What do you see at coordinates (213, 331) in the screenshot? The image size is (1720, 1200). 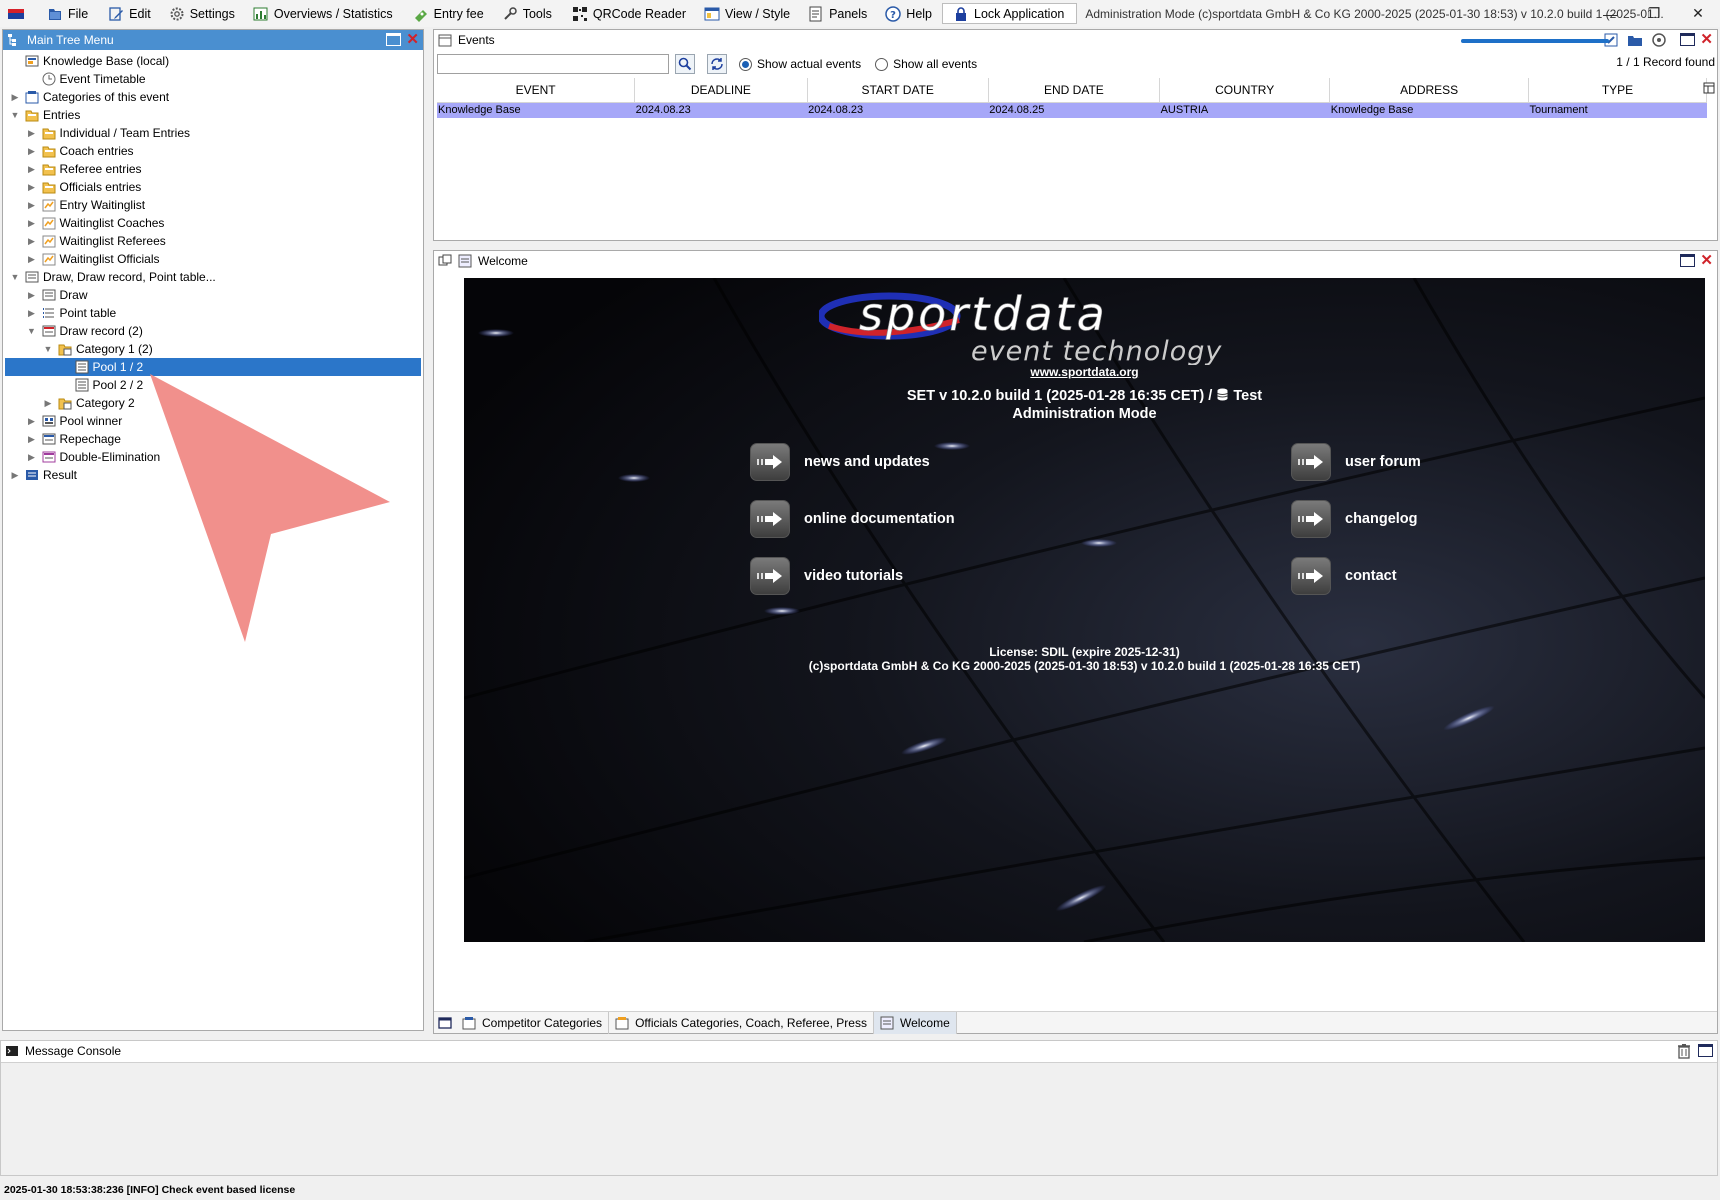 I see `tree-item: ▼ Draw record (2)` at bounding box center [213, 331].